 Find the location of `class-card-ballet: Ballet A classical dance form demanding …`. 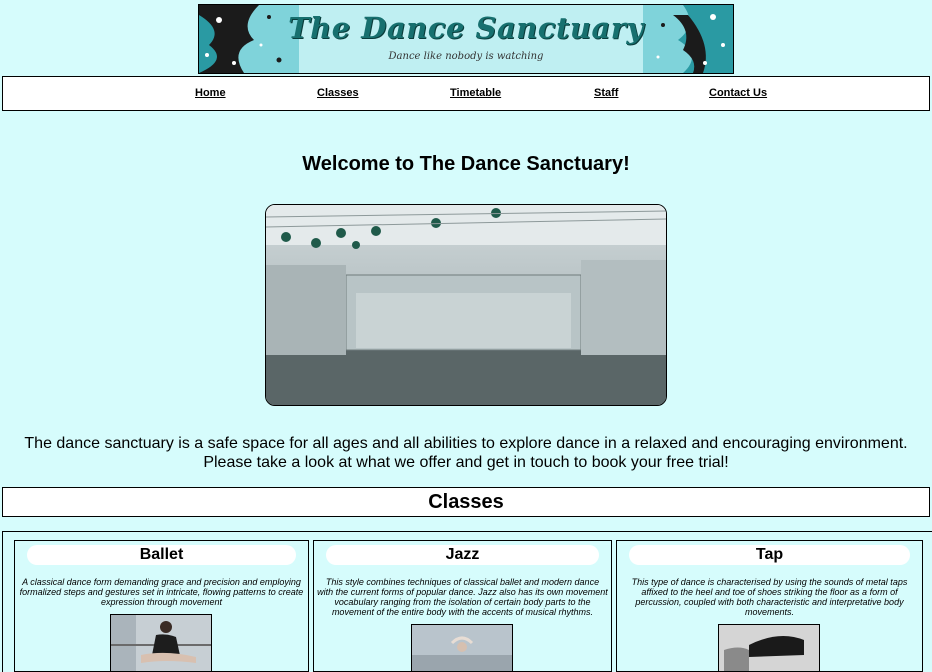

class-card-ballet: Ballet A classical dance form demanding … is located at coordinates (161, 606).